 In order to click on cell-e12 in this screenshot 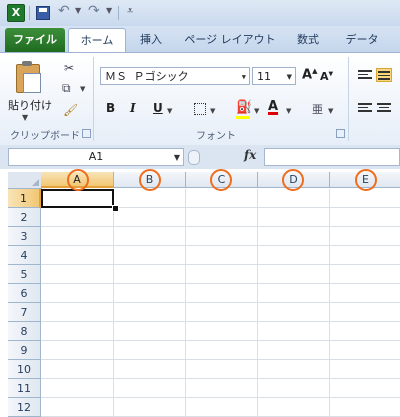, I will do `click(365, 407)`.